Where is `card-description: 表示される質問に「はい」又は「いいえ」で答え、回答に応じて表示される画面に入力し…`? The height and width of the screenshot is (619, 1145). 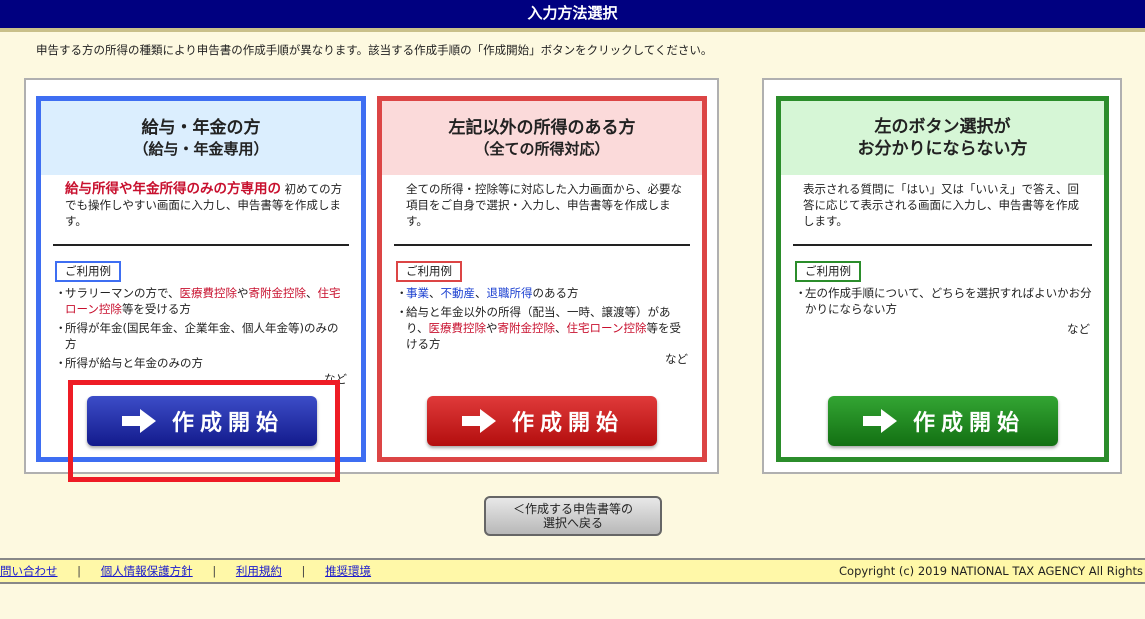 card-description: 表示される質問に「はい」又は「いいえ」で答え、回答に応じて表示される画面に入力し… is located at coordinates (941, 205).